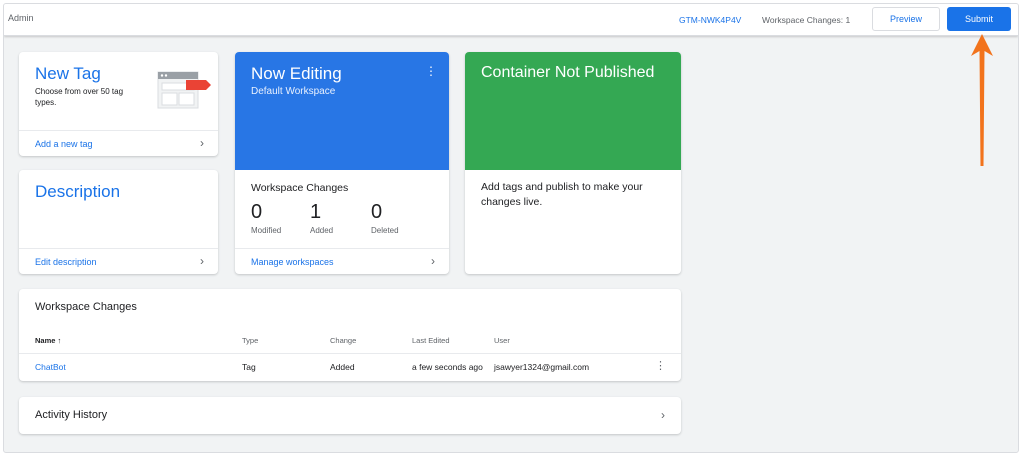 This screenshot has width=1024, height=457. I want to click on column-header-type: Type, so click(250, 340).